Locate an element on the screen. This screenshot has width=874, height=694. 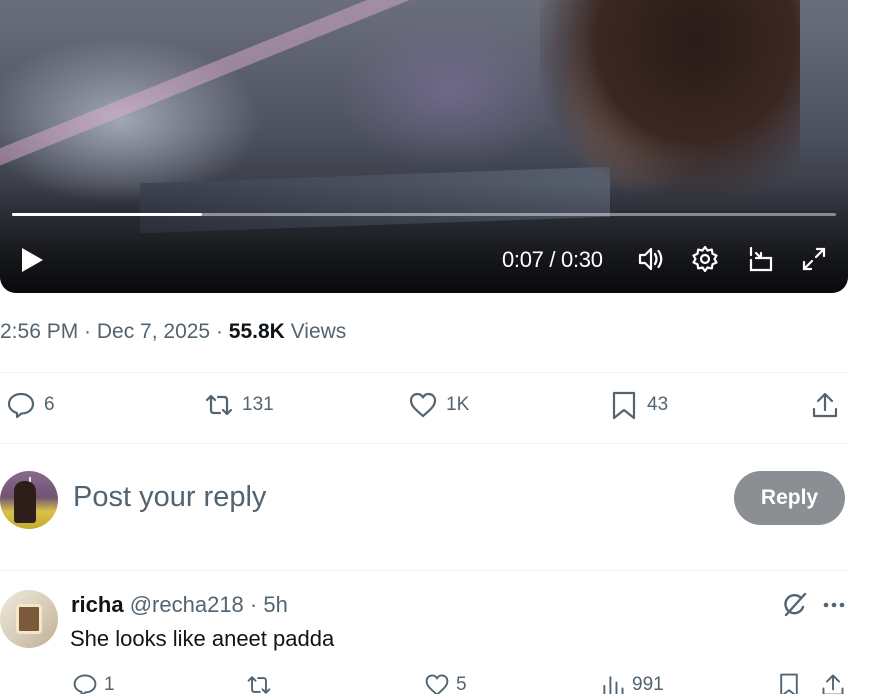
reply-action: 6 is located at coordinates (30, 405).